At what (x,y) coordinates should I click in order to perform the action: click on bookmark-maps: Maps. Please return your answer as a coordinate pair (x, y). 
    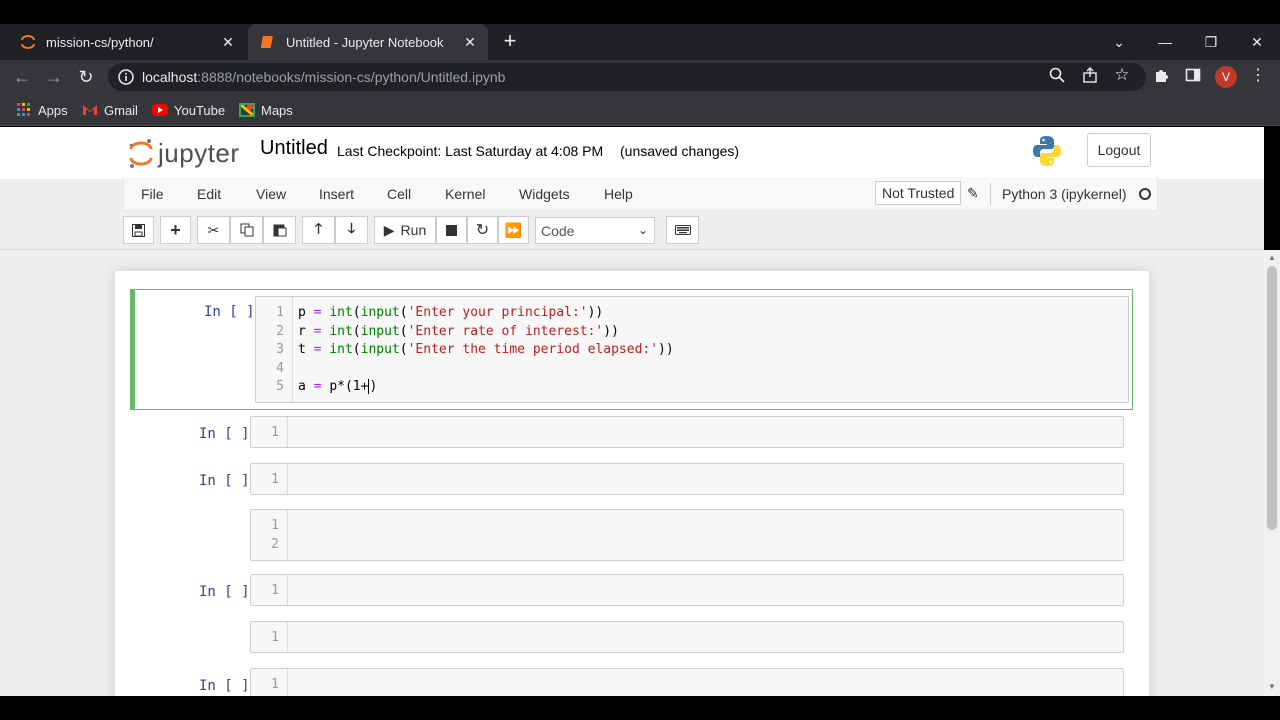
    Looking at the image, I should click on (266, 110).